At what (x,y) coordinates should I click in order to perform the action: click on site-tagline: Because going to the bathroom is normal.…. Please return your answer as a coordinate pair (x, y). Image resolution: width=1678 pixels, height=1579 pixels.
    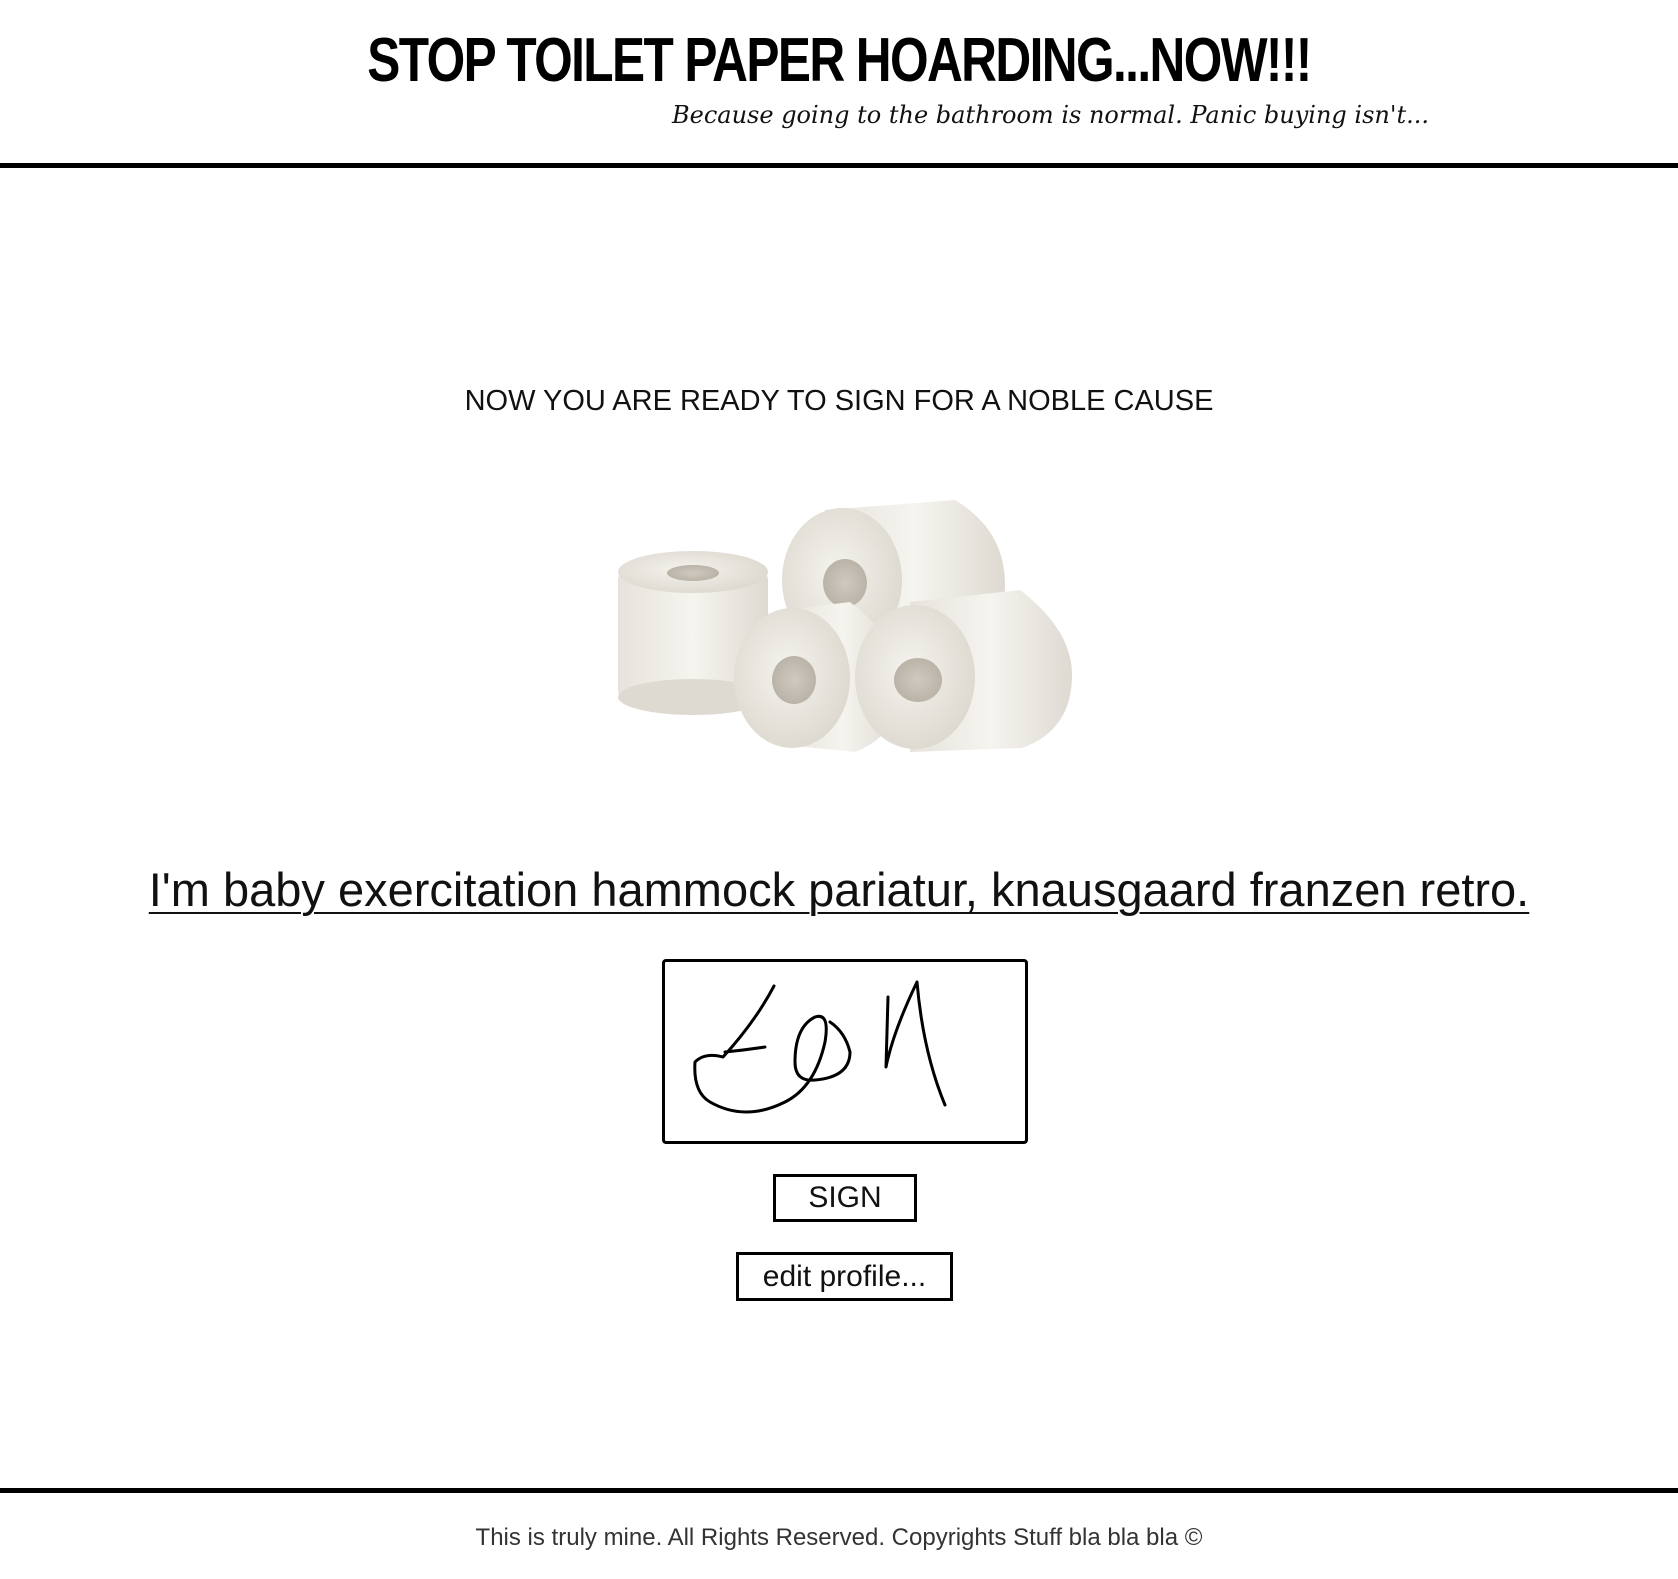
    Looking at the image, I should click on (1050, 115).